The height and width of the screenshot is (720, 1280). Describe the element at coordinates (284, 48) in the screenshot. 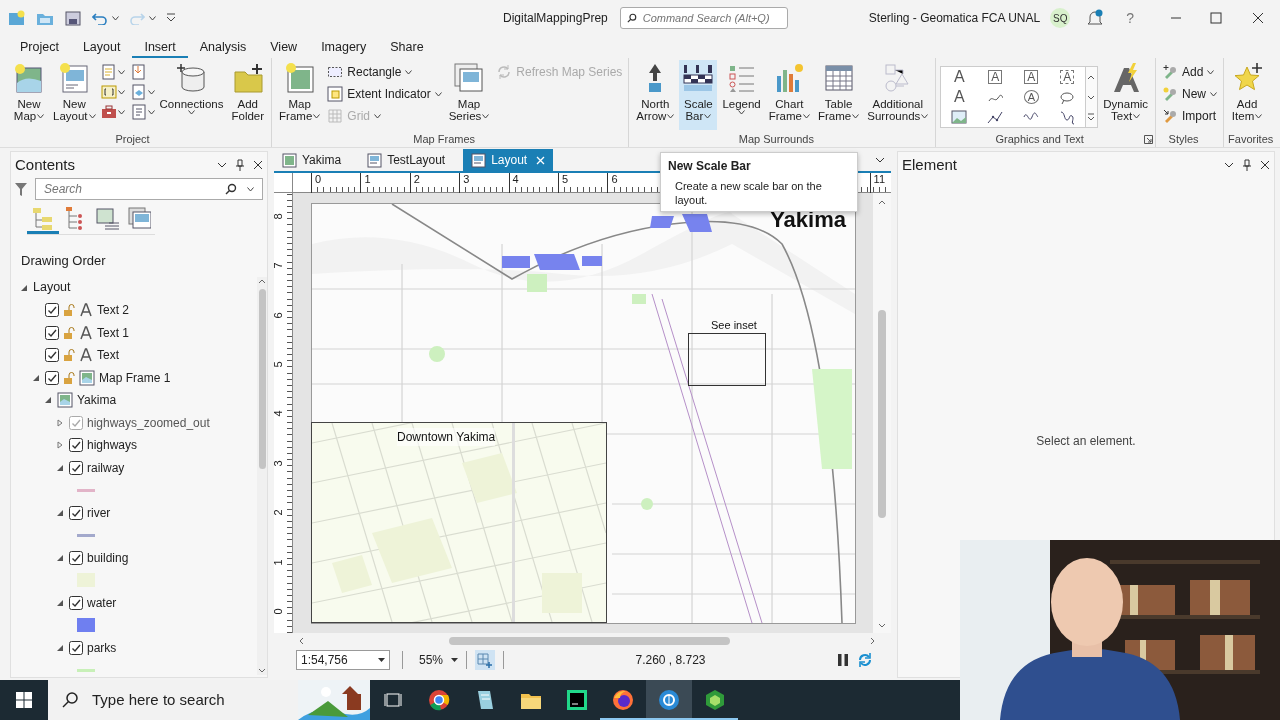

I see `ribbon-tab: View` at that location.